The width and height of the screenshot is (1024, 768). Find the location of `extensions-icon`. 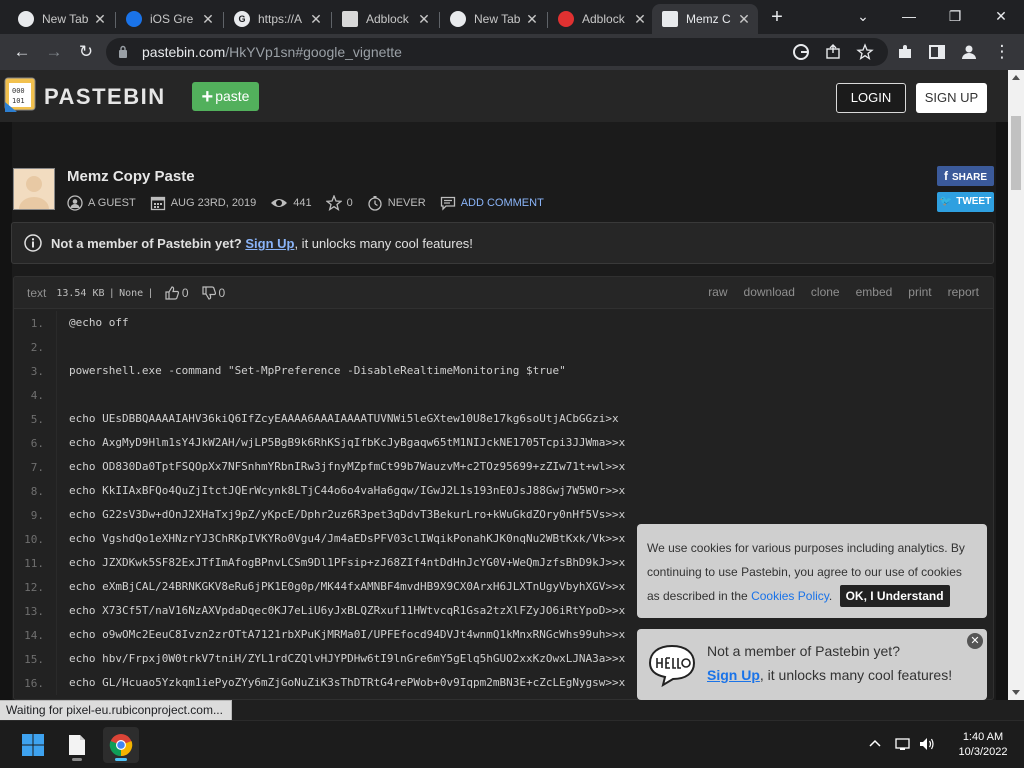

extensions-icon is located at coordinates (905, 52).